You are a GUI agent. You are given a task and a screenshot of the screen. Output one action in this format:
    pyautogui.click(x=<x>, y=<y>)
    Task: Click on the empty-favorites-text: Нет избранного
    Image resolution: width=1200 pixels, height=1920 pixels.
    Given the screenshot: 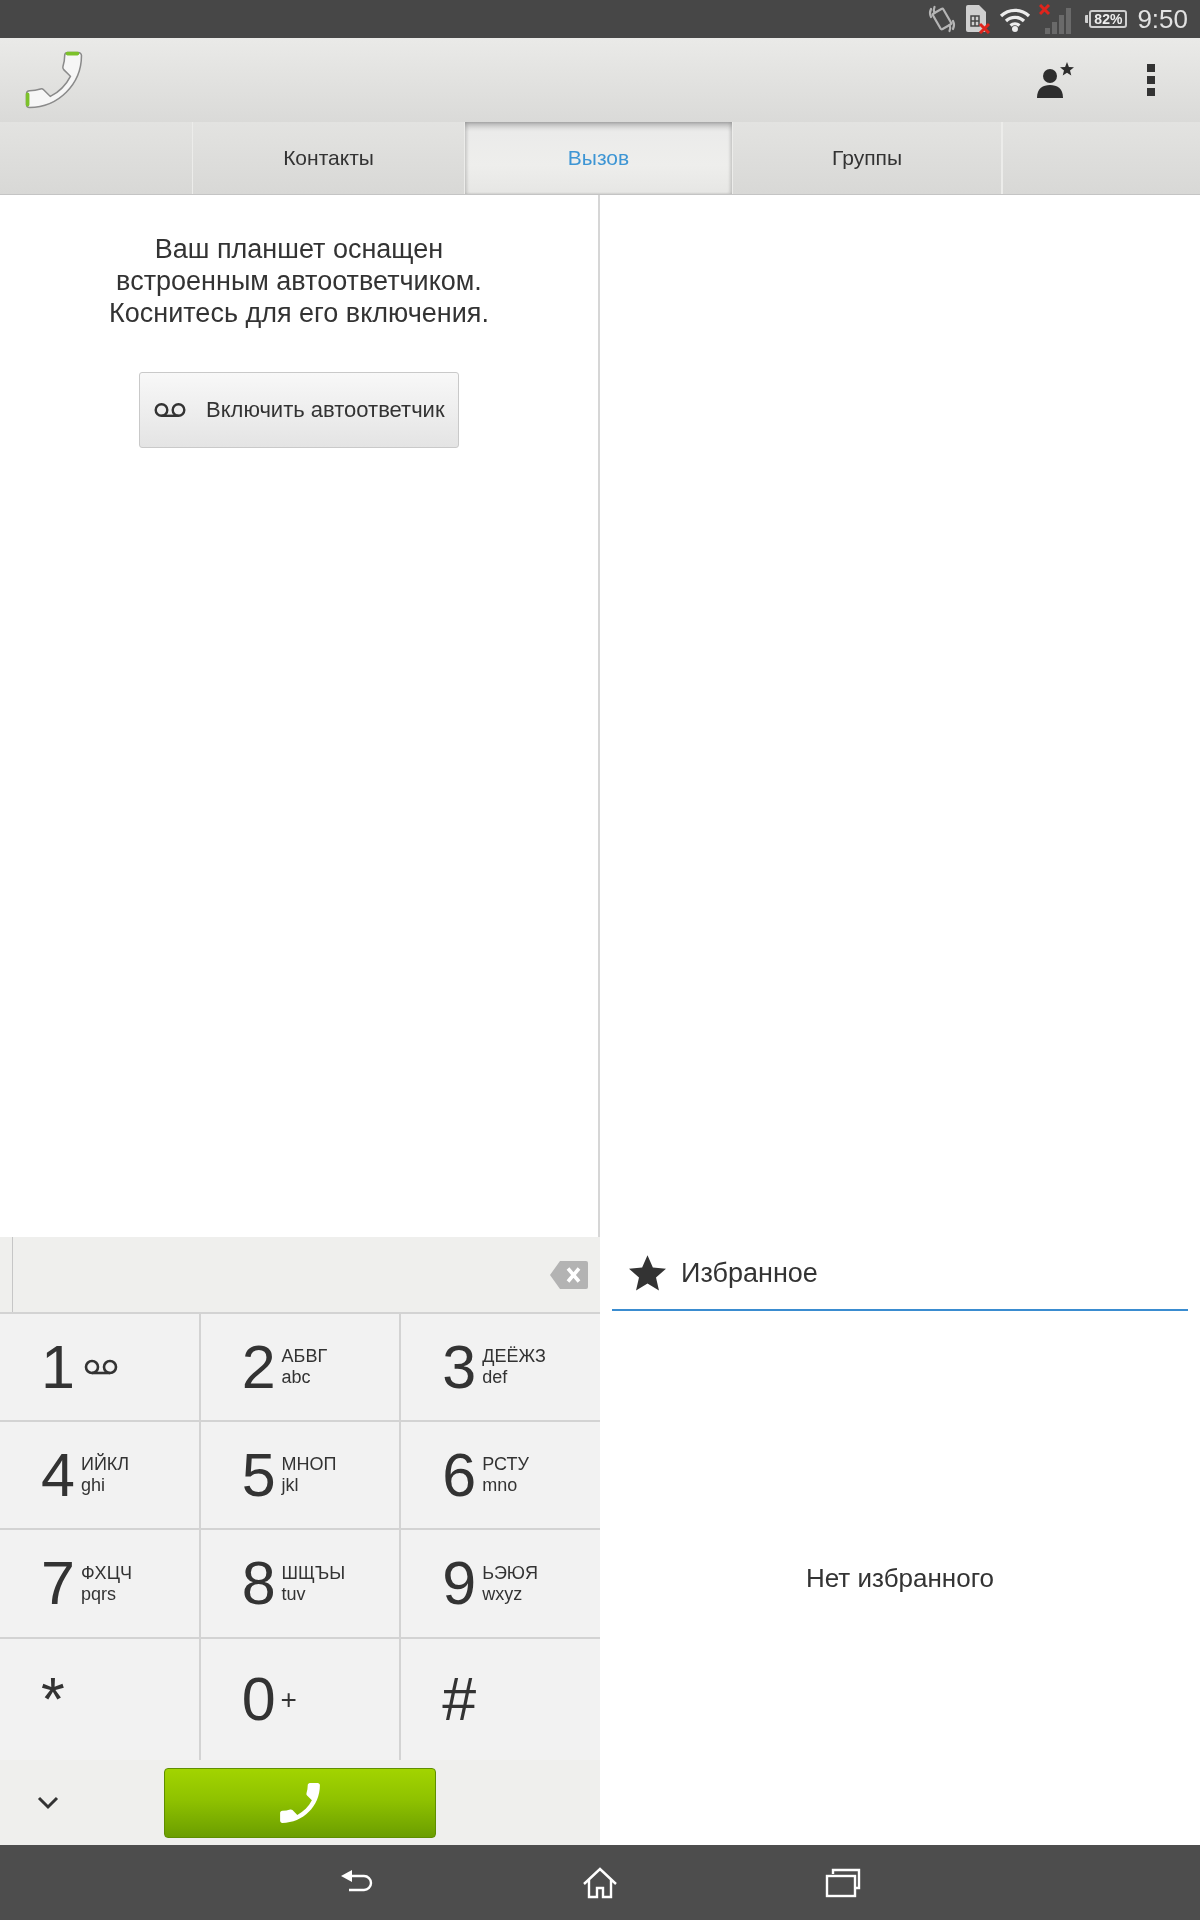 What is the action you would take?
    pyautogui.click(x=900, y=1578)
    